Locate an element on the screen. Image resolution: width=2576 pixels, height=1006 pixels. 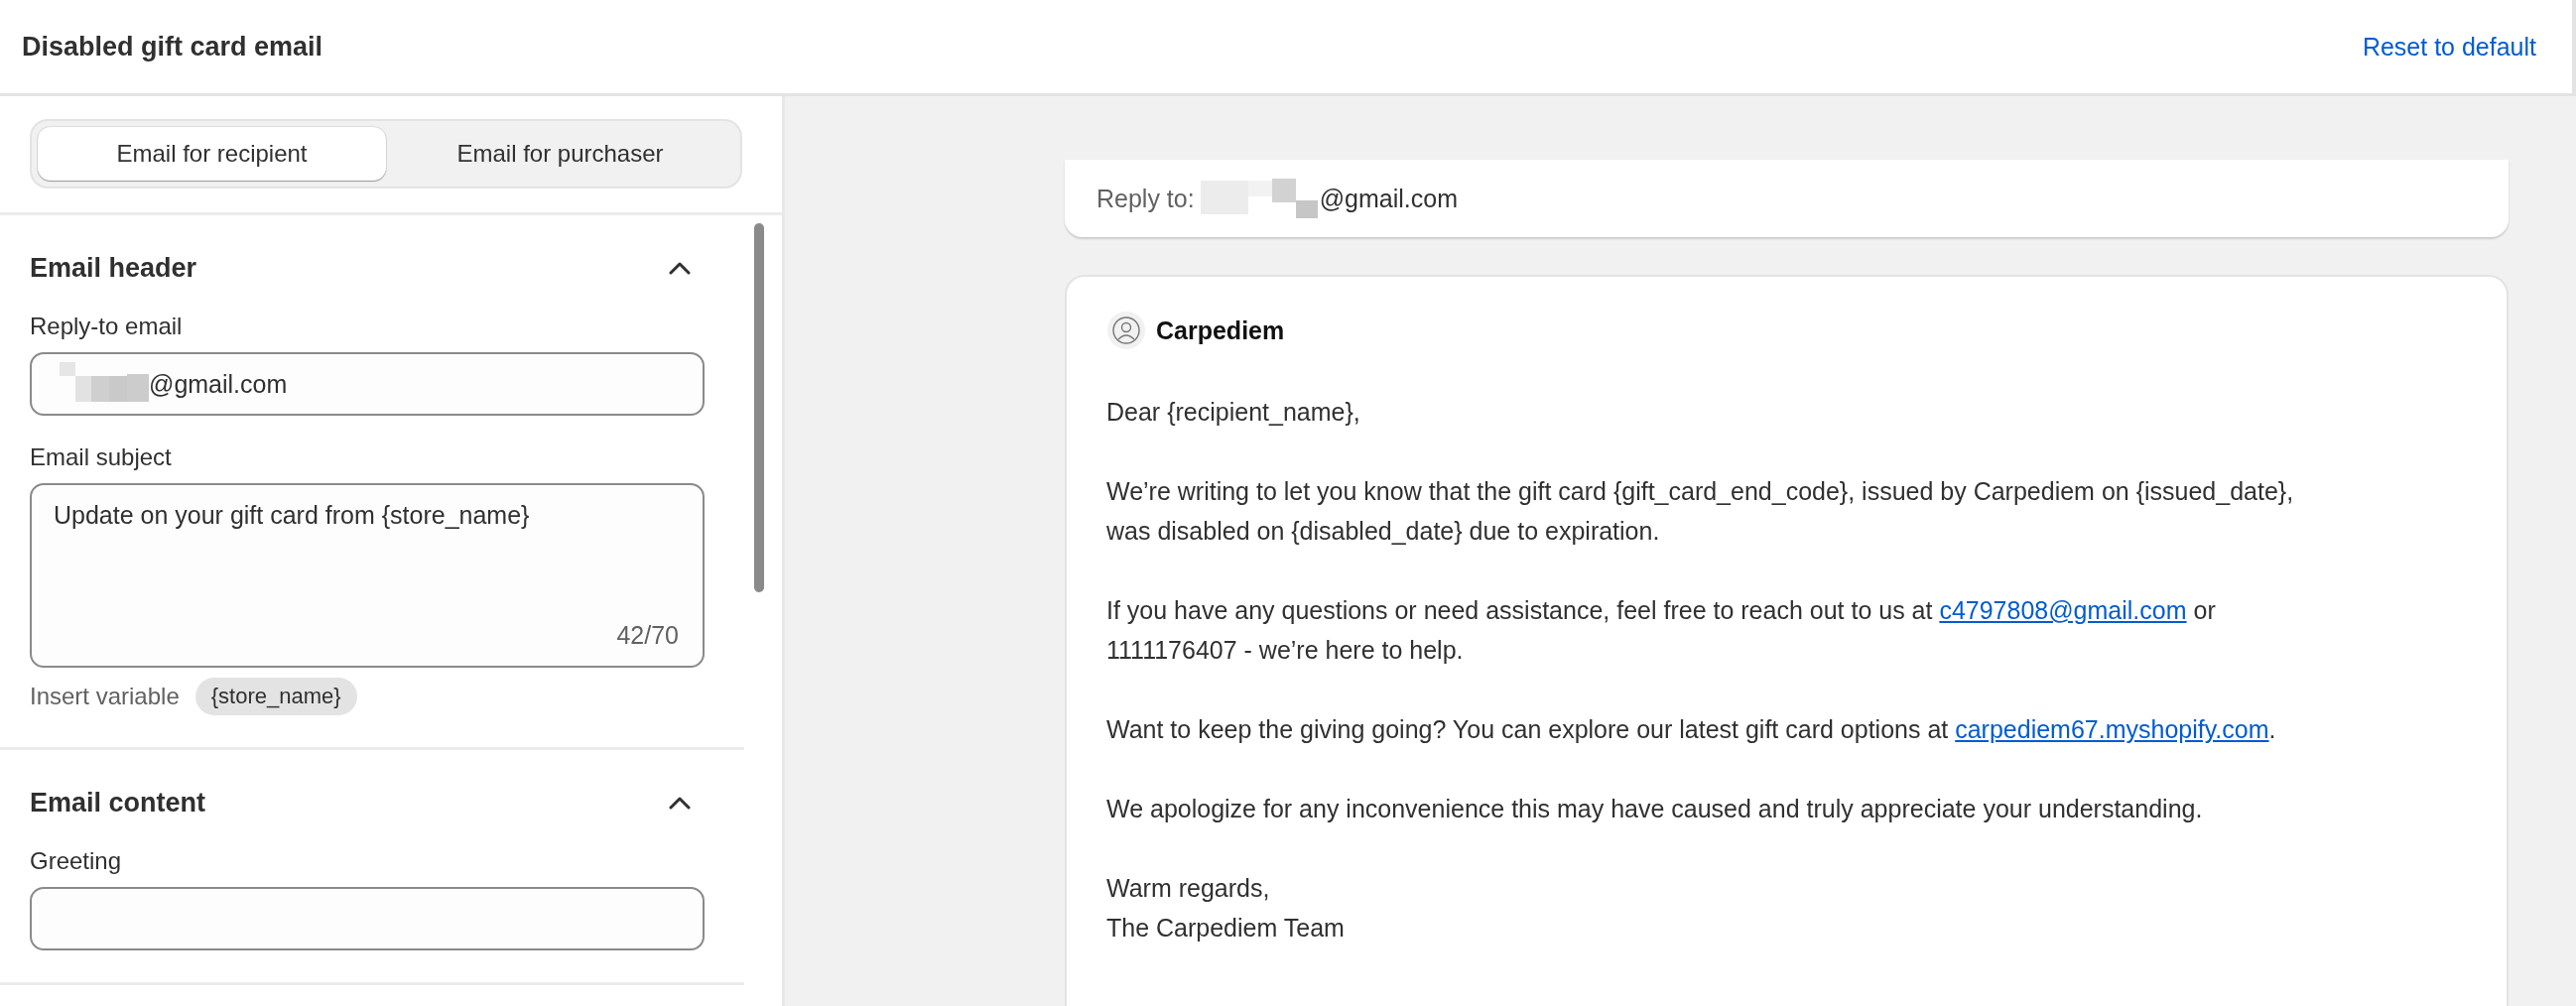
avatar-icon is located at coordinates (1126, 331).